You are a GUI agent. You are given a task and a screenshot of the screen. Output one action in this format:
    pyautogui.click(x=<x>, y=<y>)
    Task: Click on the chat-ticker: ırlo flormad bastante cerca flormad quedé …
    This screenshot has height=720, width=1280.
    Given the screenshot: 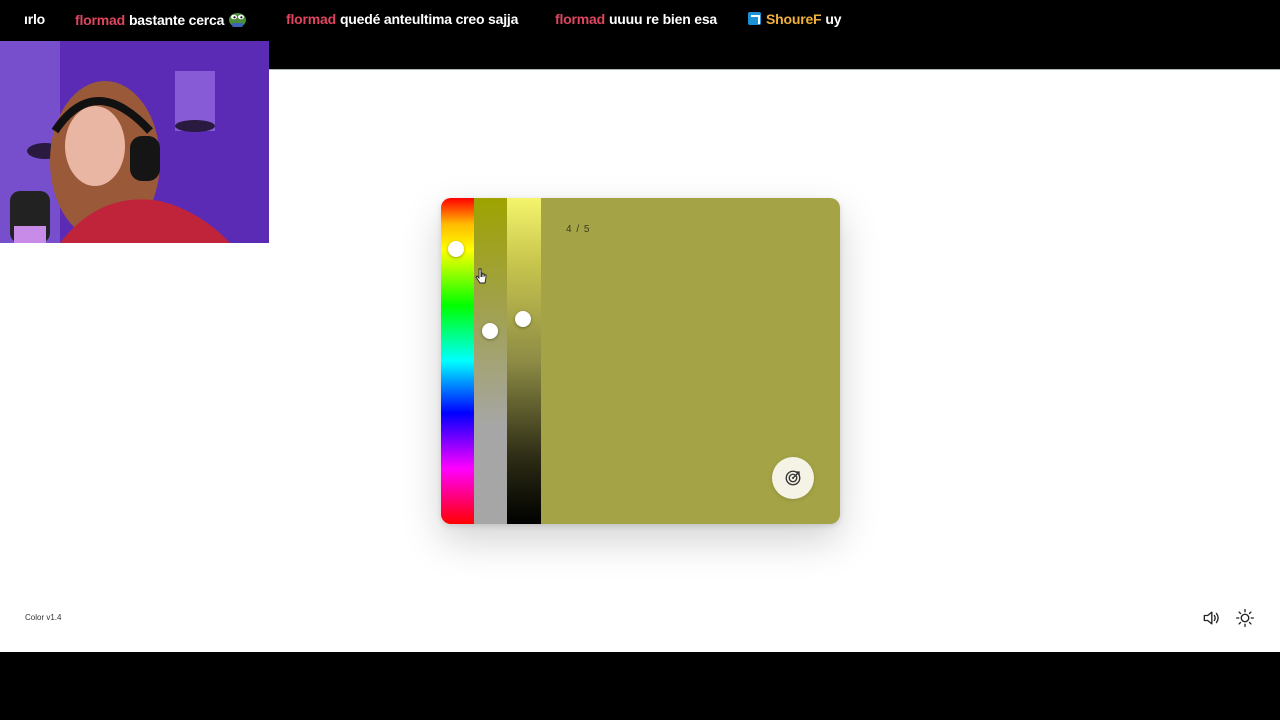 What is the action you would take?
    pyautogui.click(x=640, y=20)
    